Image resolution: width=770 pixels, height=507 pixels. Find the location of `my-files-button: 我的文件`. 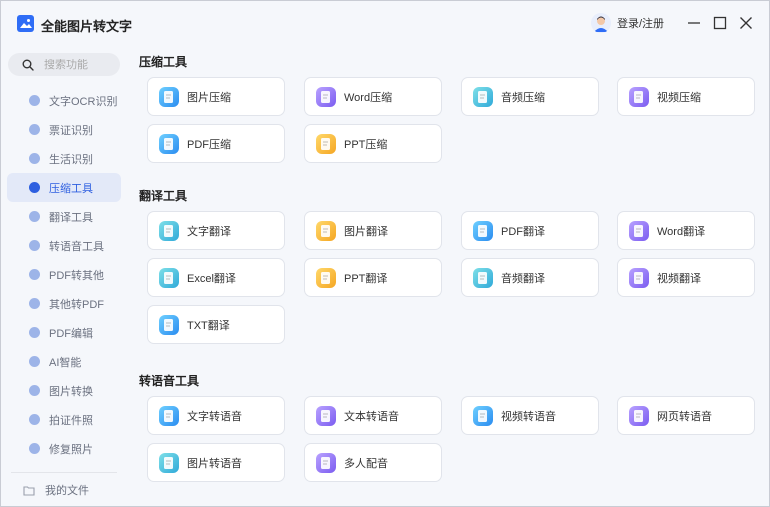

my-files-button: 我的文件 is located at coordinates (64, 490).